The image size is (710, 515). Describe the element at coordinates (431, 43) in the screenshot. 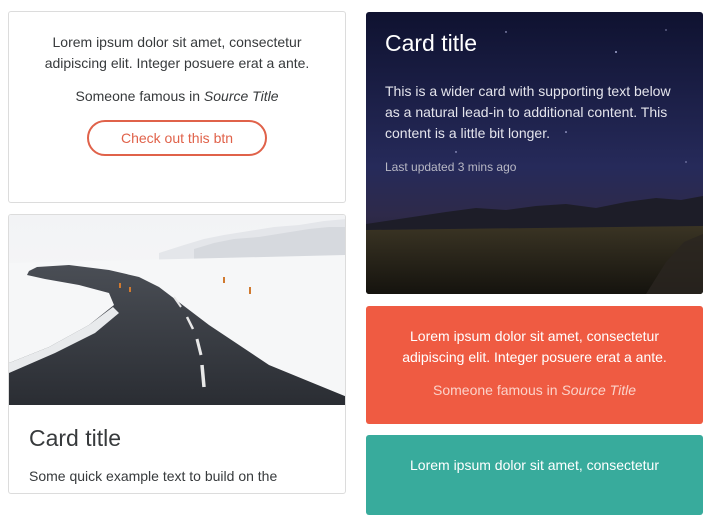

I see `night-card-title: Card title` at that location.